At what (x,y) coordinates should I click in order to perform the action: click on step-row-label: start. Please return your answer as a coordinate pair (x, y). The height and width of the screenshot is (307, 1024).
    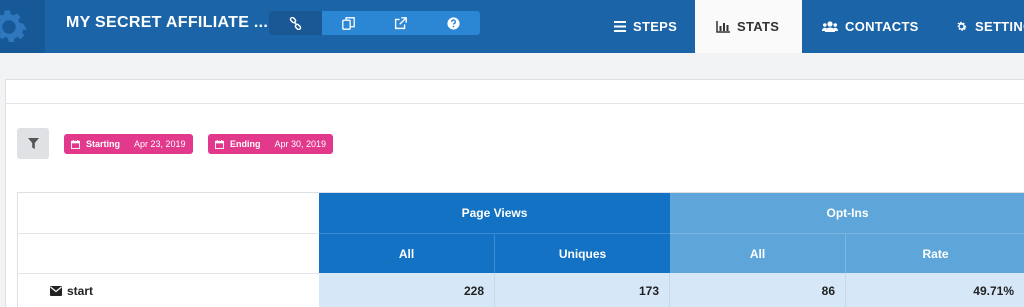
    Looking at the image, I should click on (71, 290).